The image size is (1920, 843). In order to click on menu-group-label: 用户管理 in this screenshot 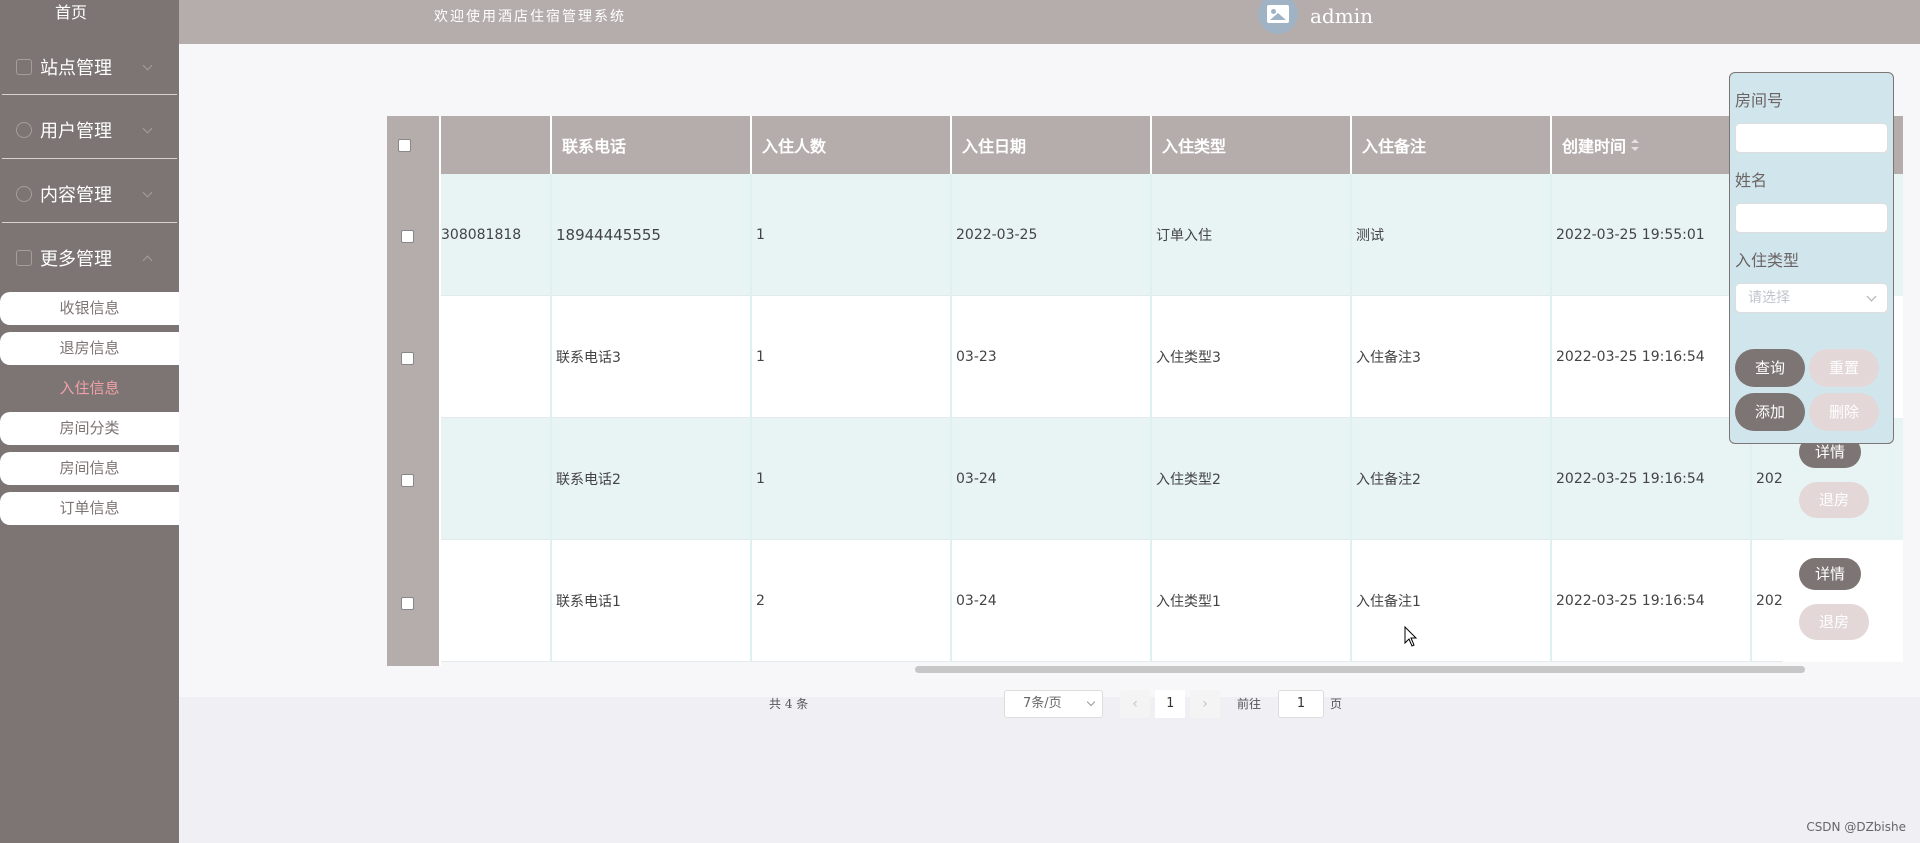, I will do `click(76, 131)`.